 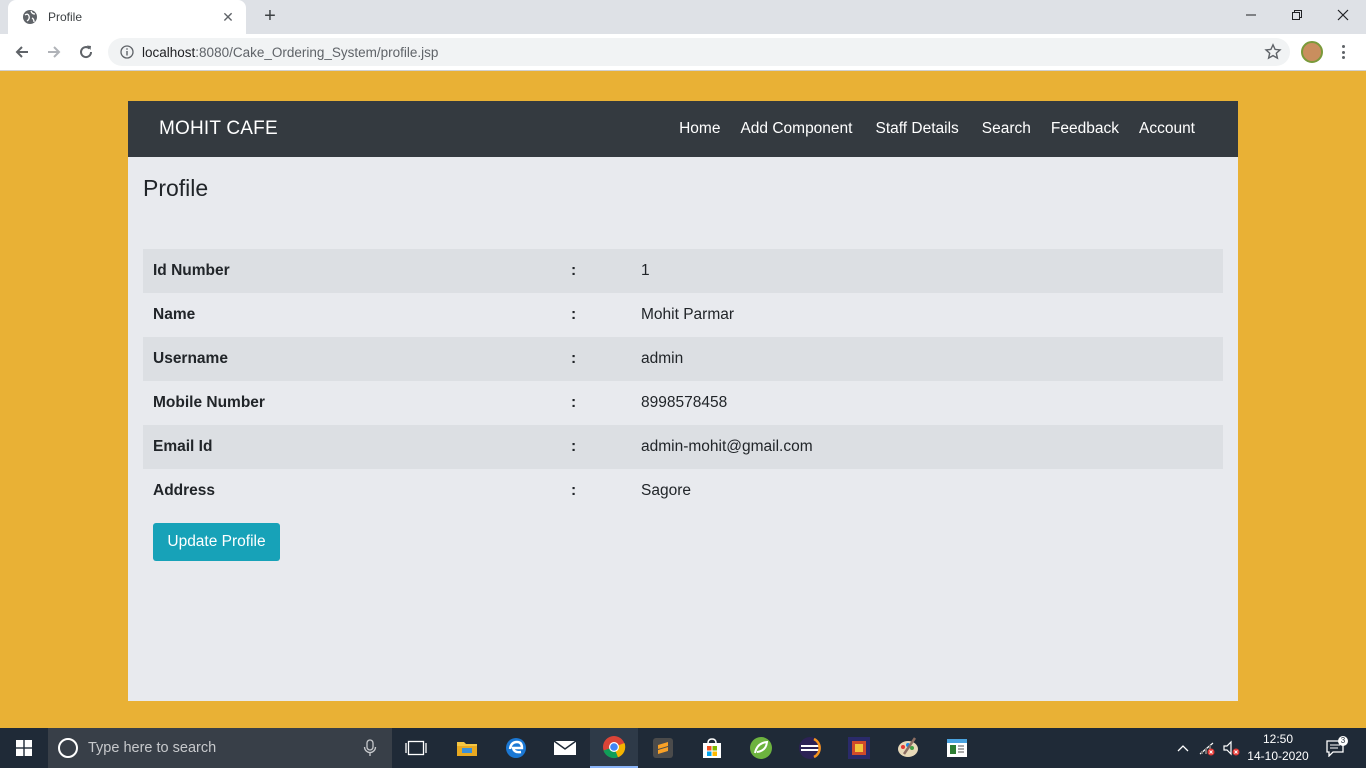 I want to click on microphone-icon, so click(x=370, y=748).